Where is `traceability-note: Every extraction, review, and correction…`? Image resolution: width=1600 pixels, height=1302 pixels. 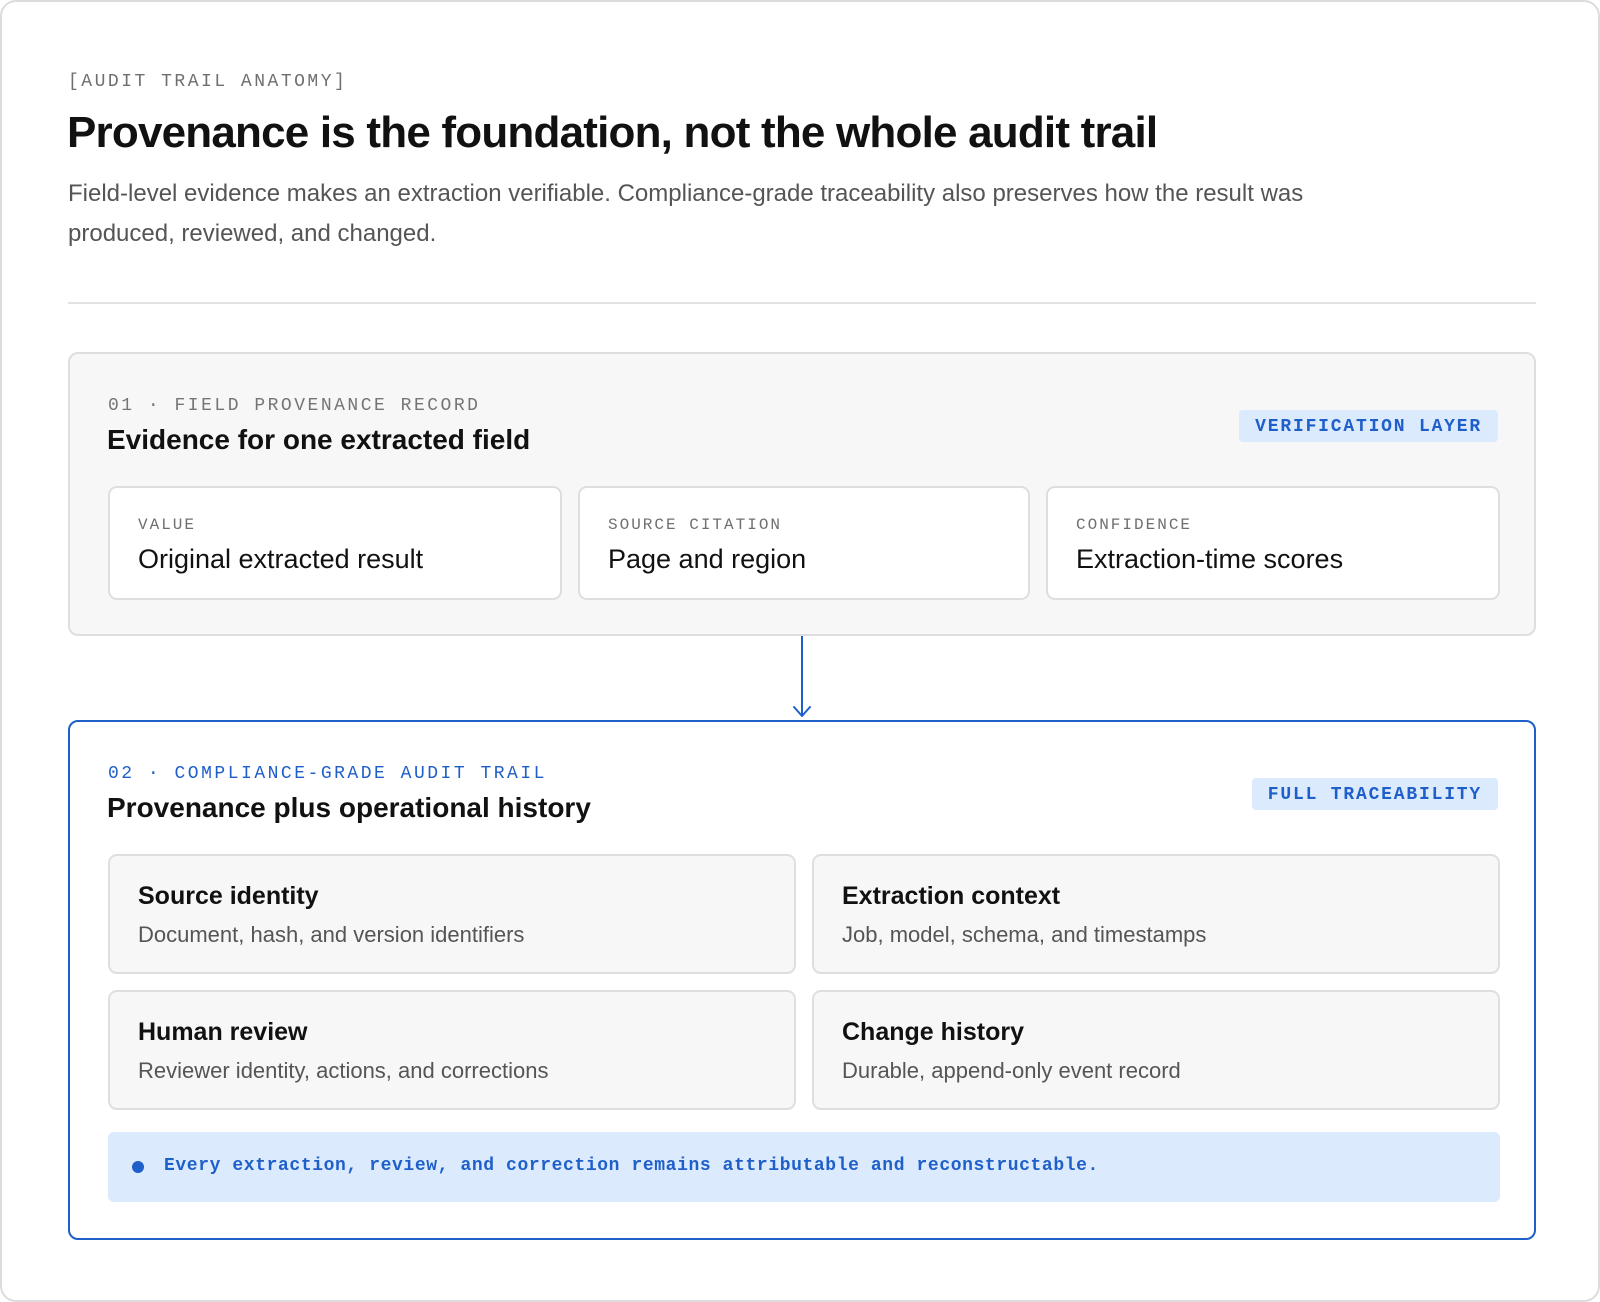
traceability-note: Every extraction, review, and correction… is located at coordinates (804, 1167).